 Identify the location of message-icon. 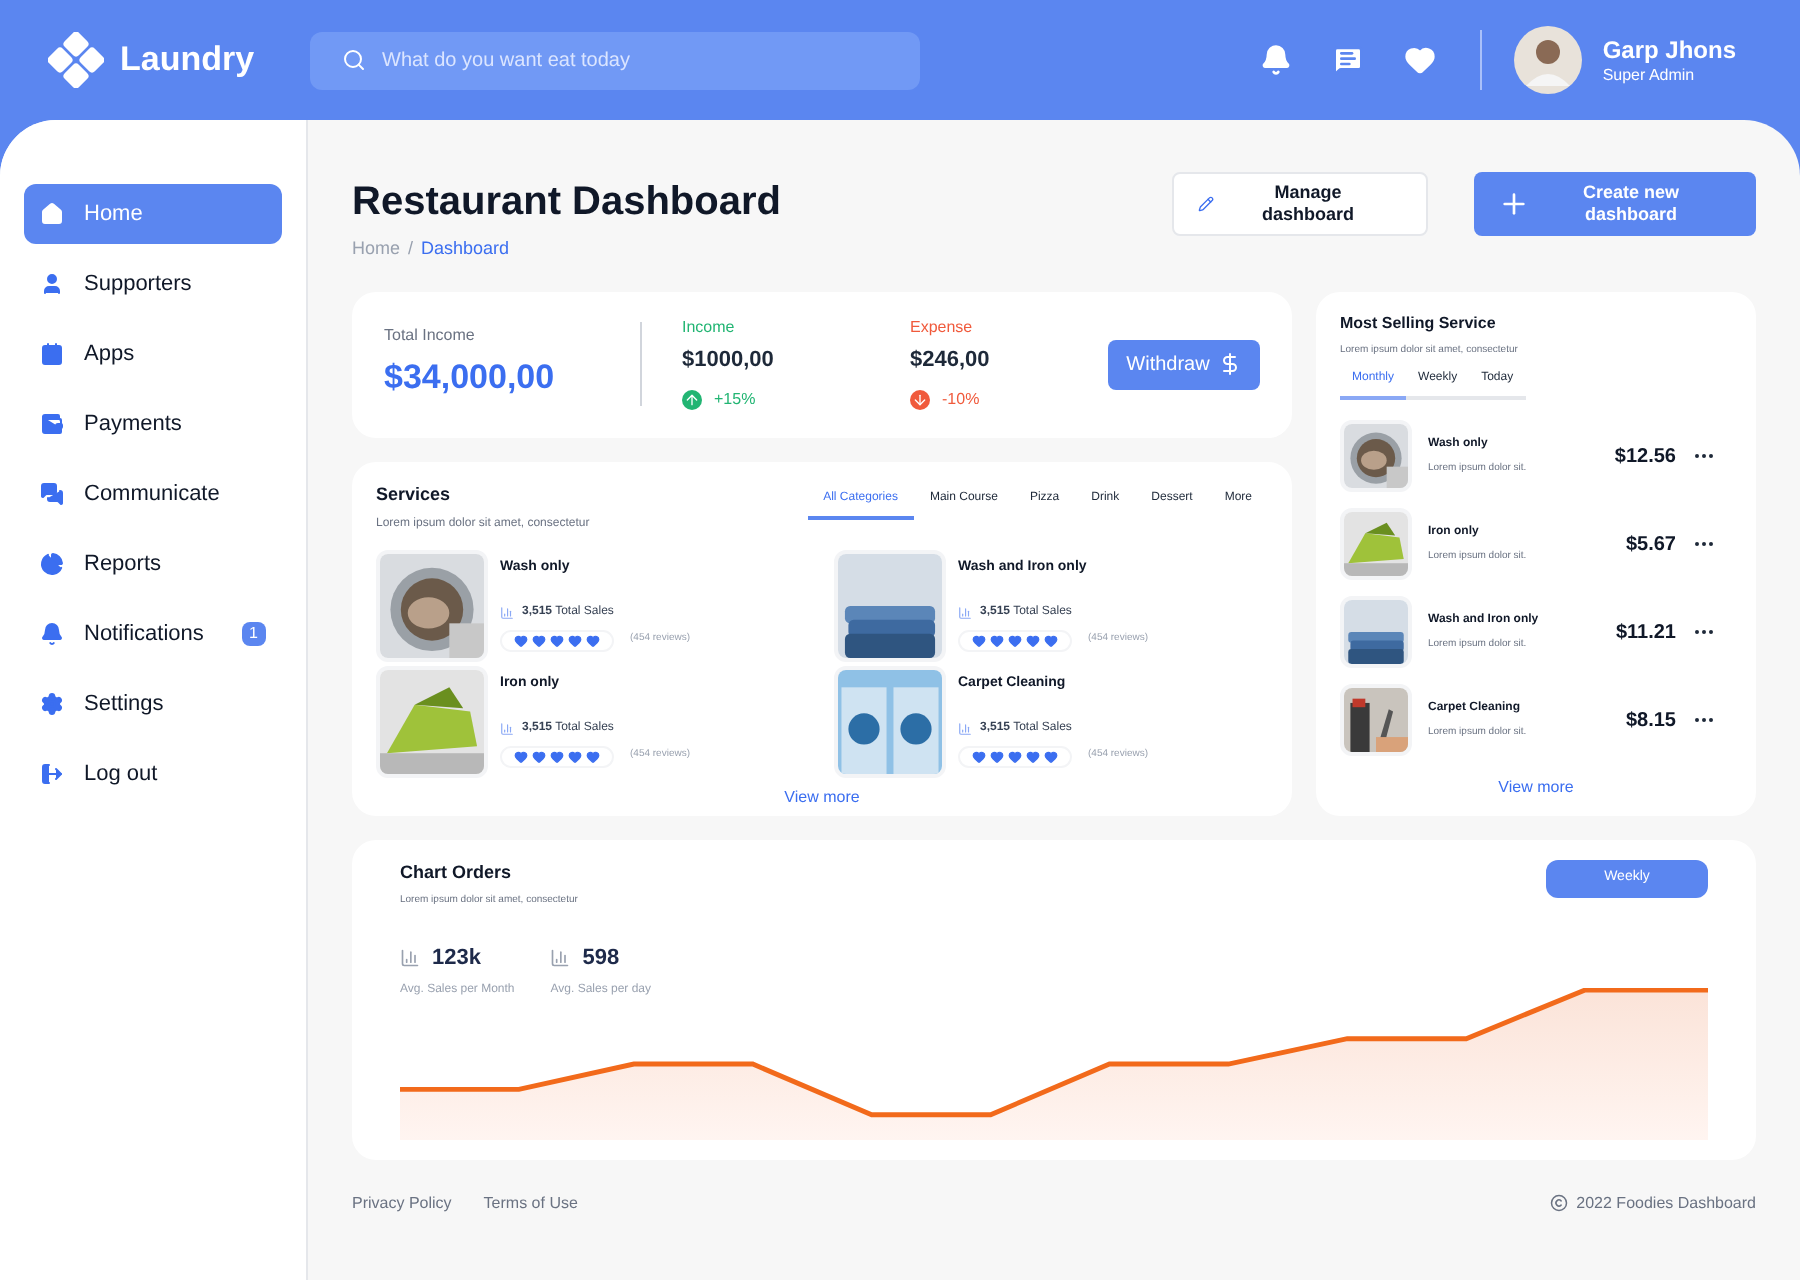
(1348, 60).